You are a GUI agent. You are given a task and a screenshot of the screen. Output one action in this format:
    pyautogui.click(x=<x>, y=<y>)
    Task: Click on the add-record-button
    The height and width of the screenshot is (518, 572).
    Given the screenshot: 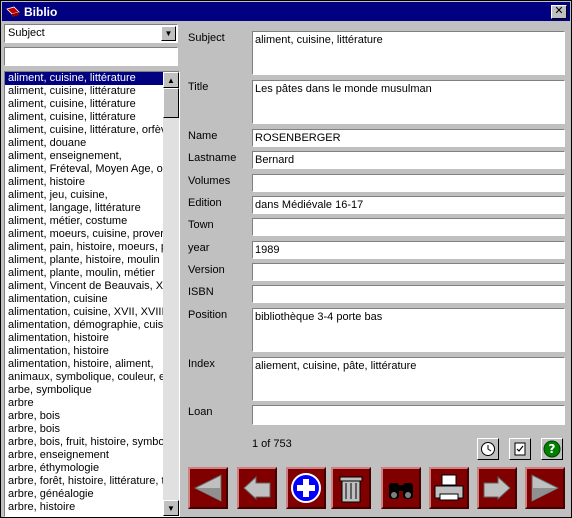 What is the action you would take?
    pyautogui.click(x=306, y=488)
    